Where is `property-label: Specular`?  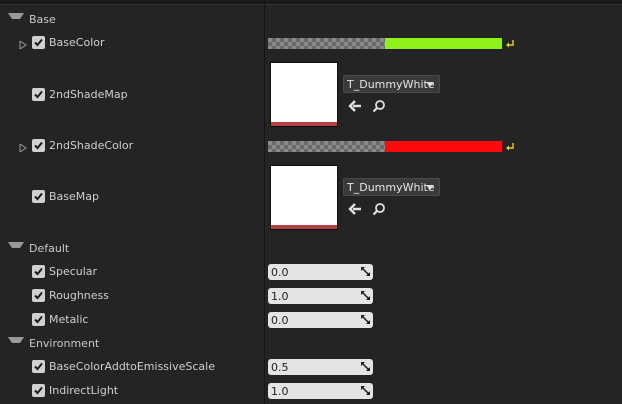
property-label: Specular is located at coordinates (73, 271).